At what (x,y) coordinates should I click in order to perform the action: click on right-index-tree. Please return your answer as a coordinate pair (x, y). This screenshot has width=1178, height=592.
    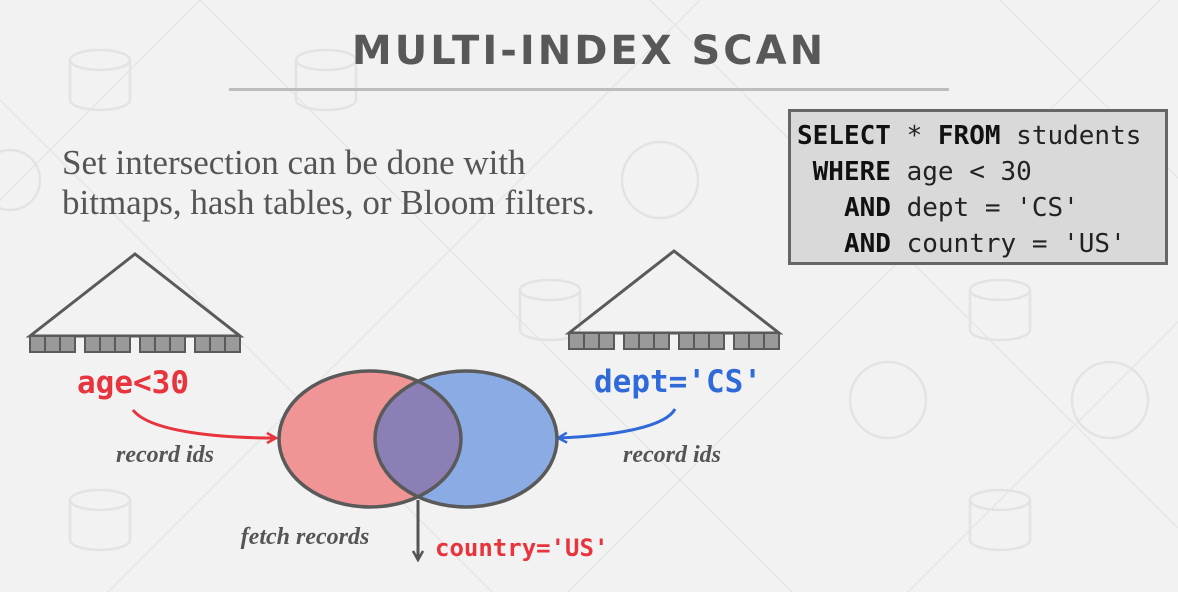
    Looking at the image, I should click on (674, 299).